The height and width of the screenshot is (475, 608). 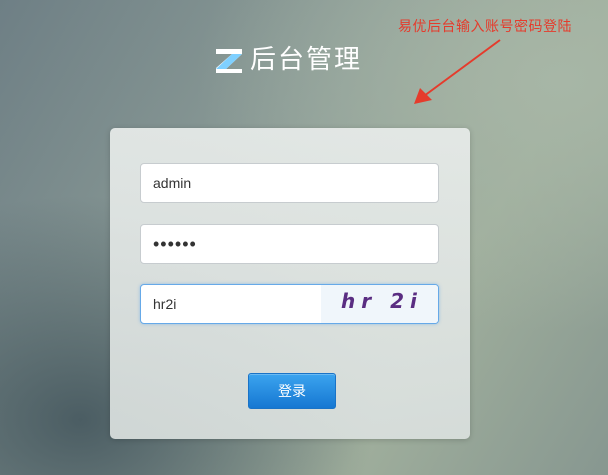 I want to click on captcha-image-text: hr 2i, so click(x=382, y=301).